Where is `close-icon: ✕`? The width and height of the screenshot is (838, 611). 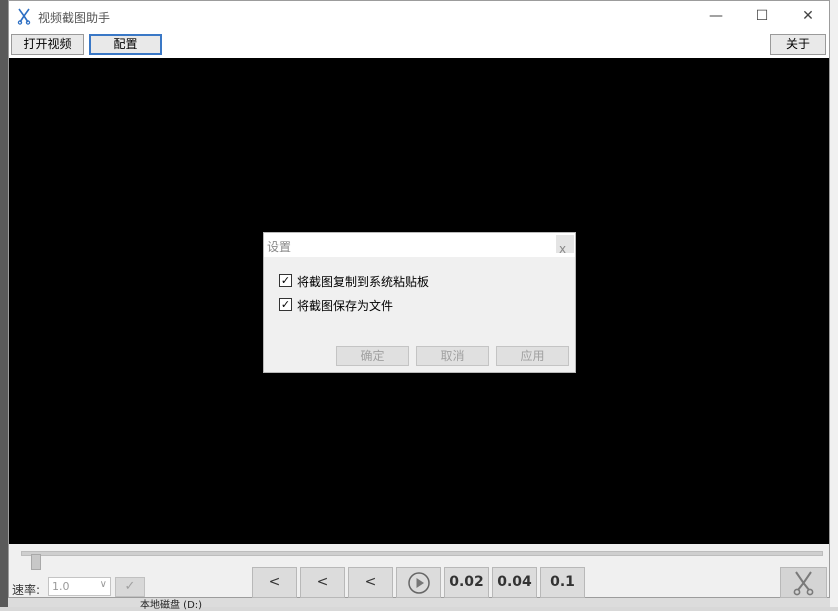 close-icon: ✕ is located at coordinates (808, 16).